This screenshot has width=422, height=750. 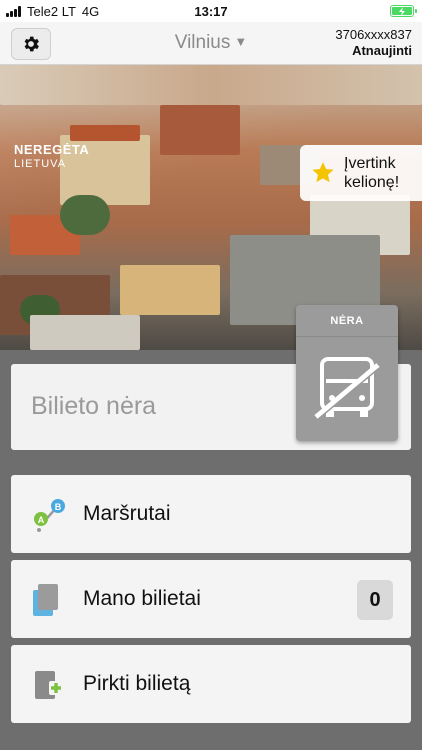 I want to click on settings-button, so click(x=31, y=44).